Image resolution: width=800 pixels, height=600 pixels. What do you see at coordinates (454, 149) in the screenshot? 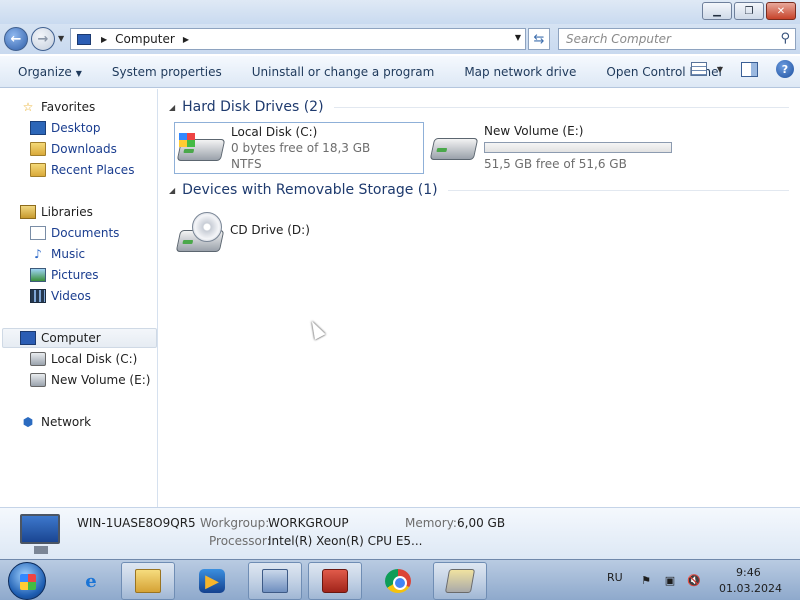
I see `hard-disk-shape` at bounding box center [454, 149].